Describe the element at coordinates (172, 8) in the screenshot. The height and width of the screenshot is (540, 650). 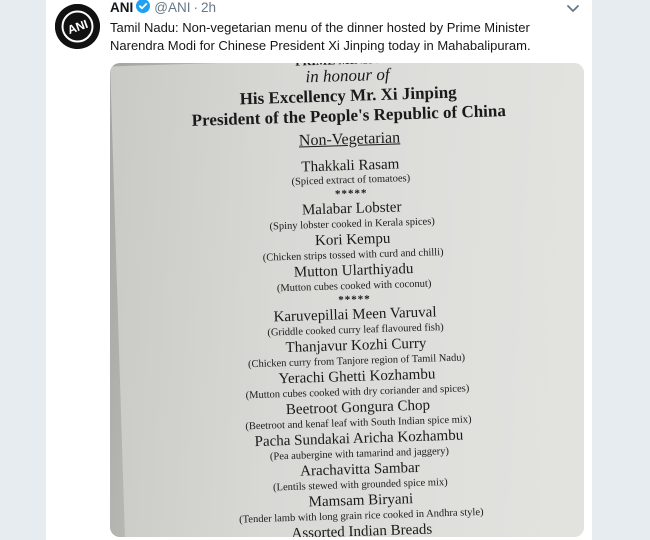
I see `account-handle: @ANI` at that location.